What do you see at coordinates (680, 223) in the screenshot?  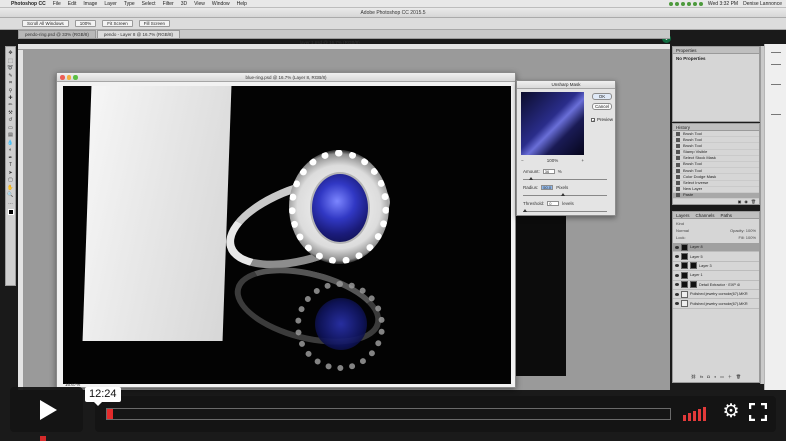 I see `layer-kind-filter: Kind` at bounding box center [680, 223].